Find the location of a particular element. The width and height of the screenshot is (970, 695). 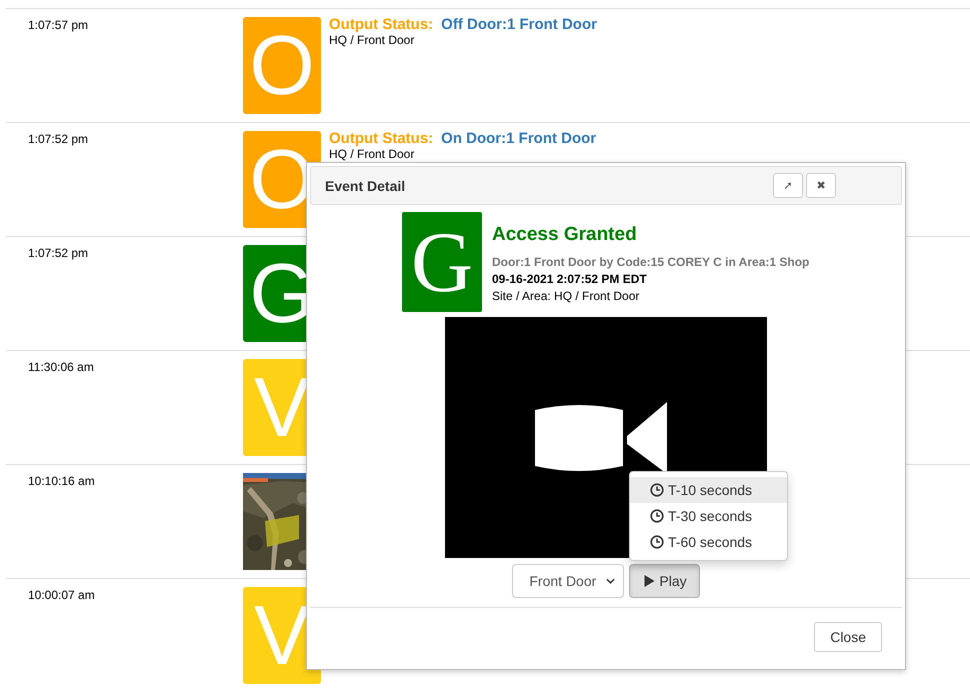

event-link: Off Door:1 Front Door is located at coordinates (519, 24).